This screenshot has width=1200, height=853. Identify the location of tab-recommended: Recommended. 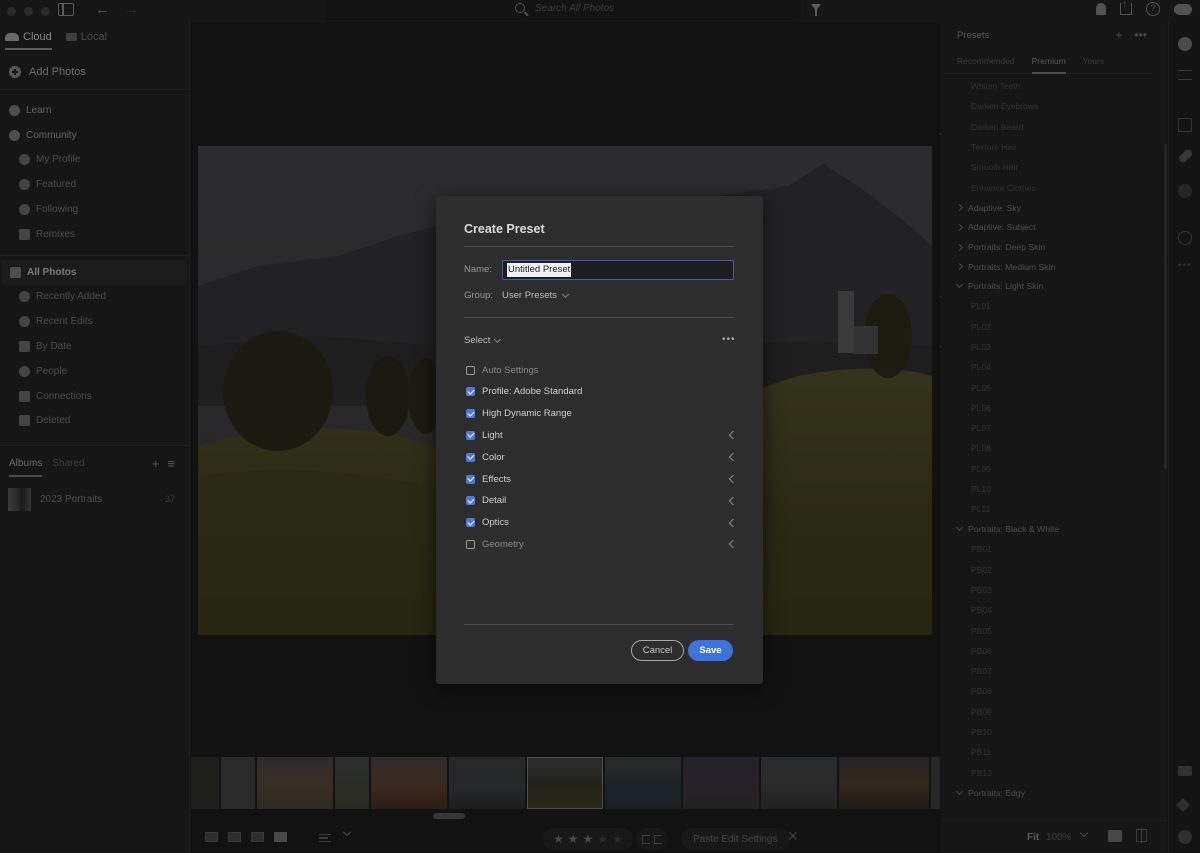
(986, 61).